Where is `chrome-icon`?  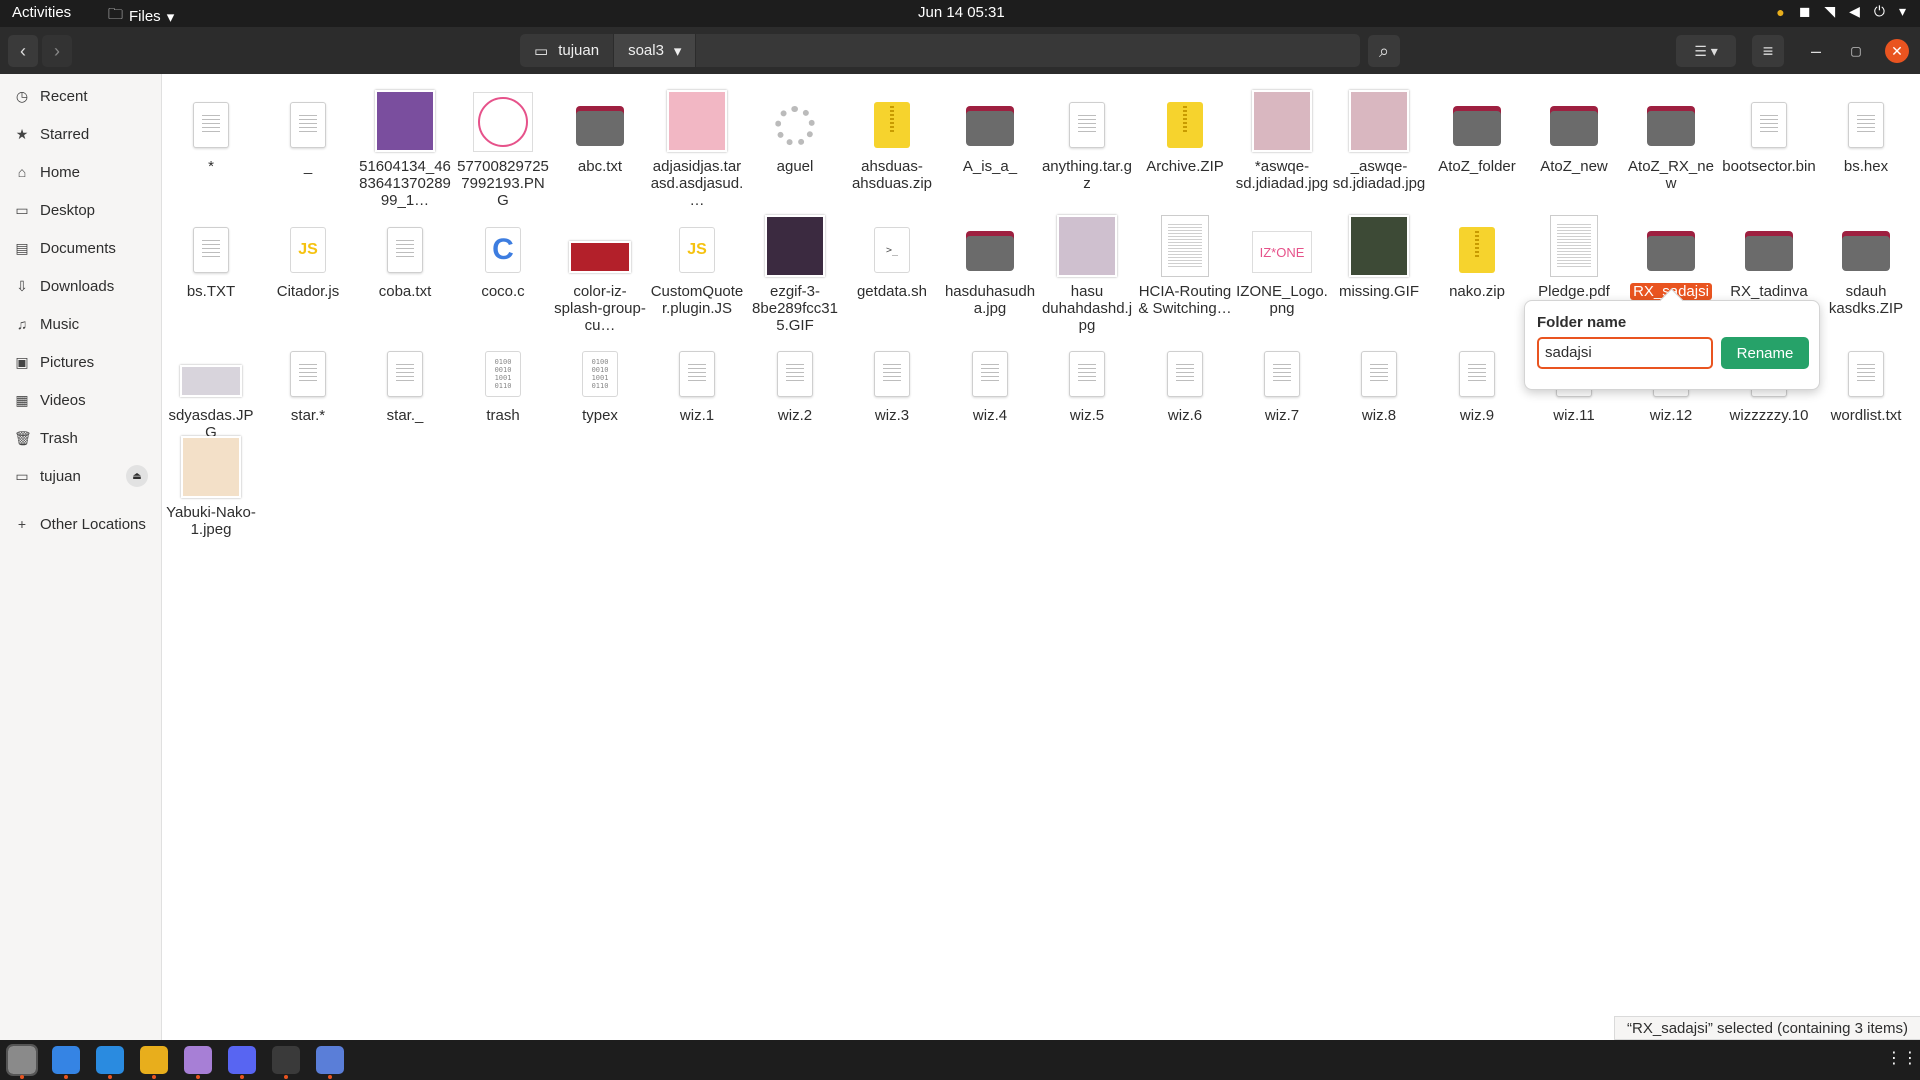 chrome-icon is located at coordinates (154, 1062).